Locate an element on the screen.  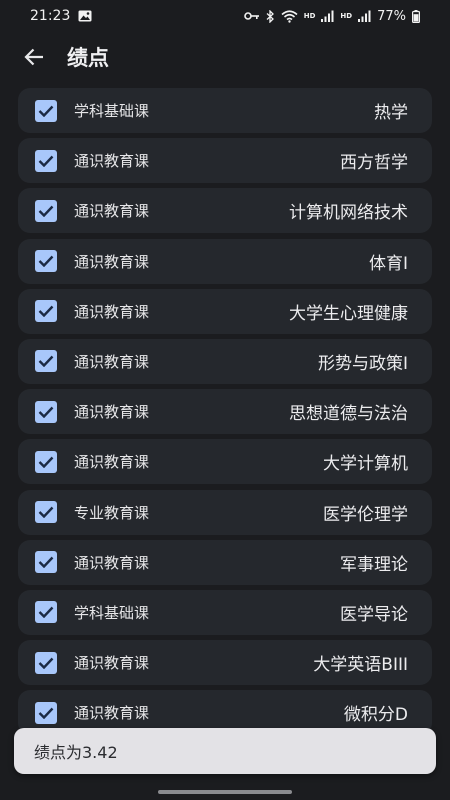
status-time: 21:23 is located at coordinates (50, 16).